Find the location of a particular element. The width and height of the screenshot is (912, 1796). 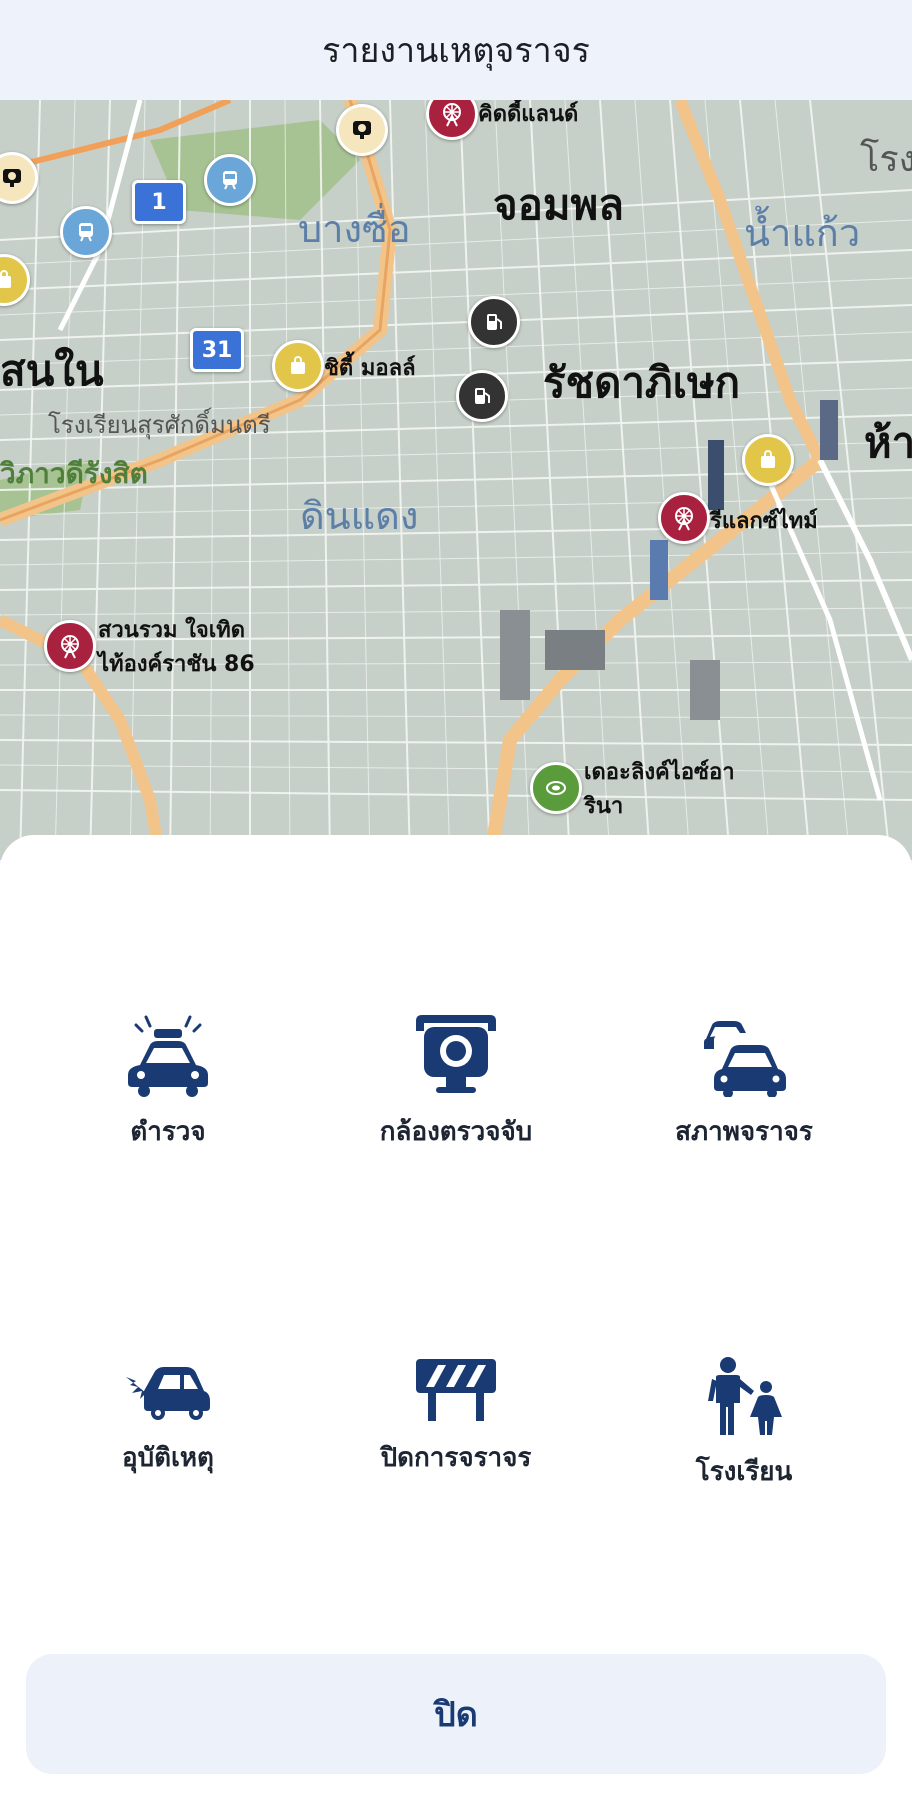

action-label: โรงเรียน is located at coordinates (744, 1472).